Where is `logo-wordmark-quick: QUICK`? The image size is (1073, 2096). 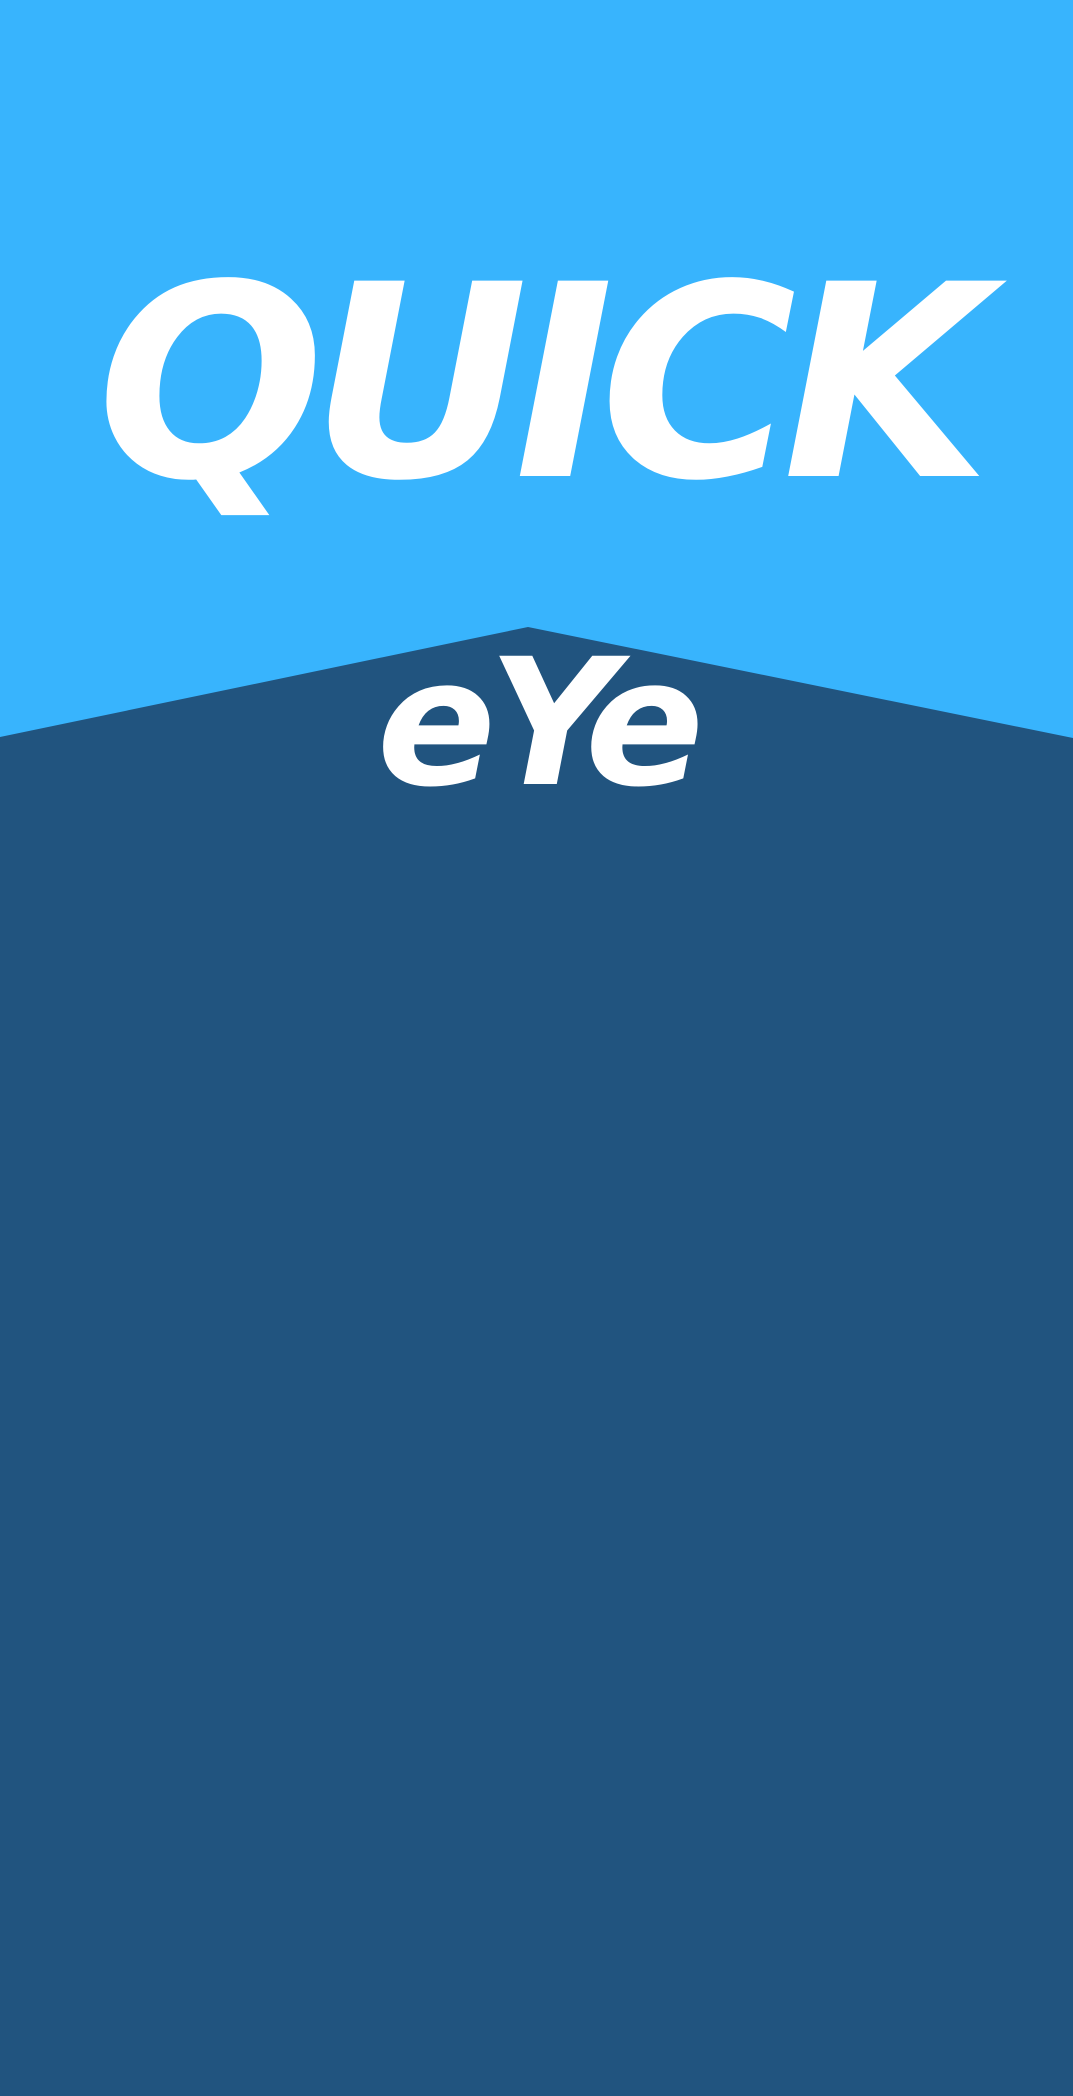 logo-wordmark-quick: QUICK is located at coordinates (543, 384).